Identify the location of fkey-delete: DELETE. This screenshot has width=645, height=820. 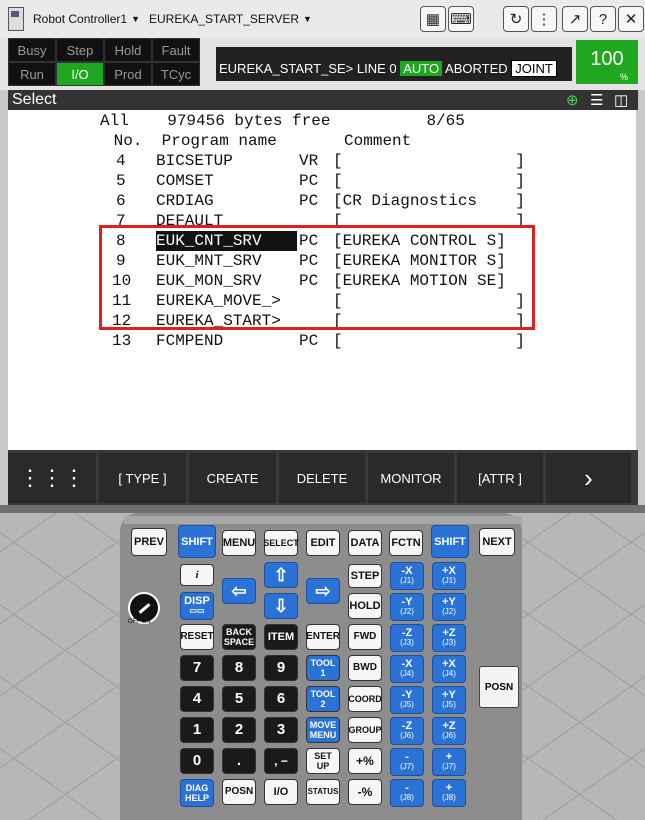
(322, 478).